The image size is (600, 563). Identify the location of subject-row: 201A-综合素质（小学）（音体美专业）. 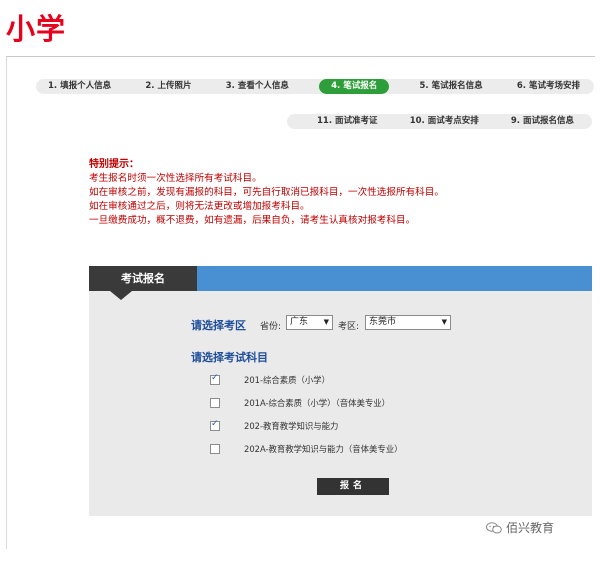
(300, 403).